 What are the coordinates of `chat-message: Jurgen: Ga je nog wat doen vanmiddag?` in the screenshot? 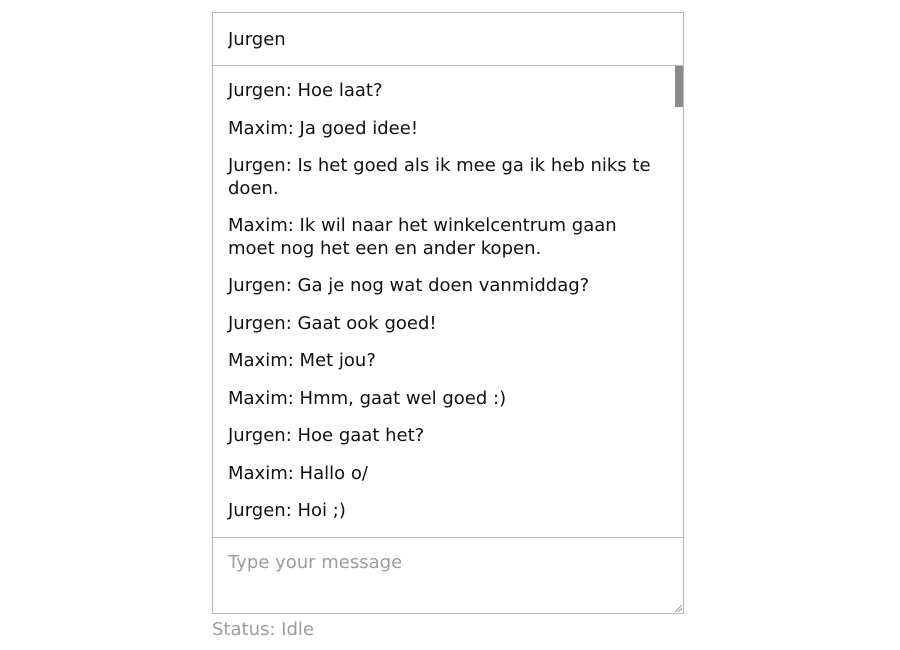 It's located at (409, 285).